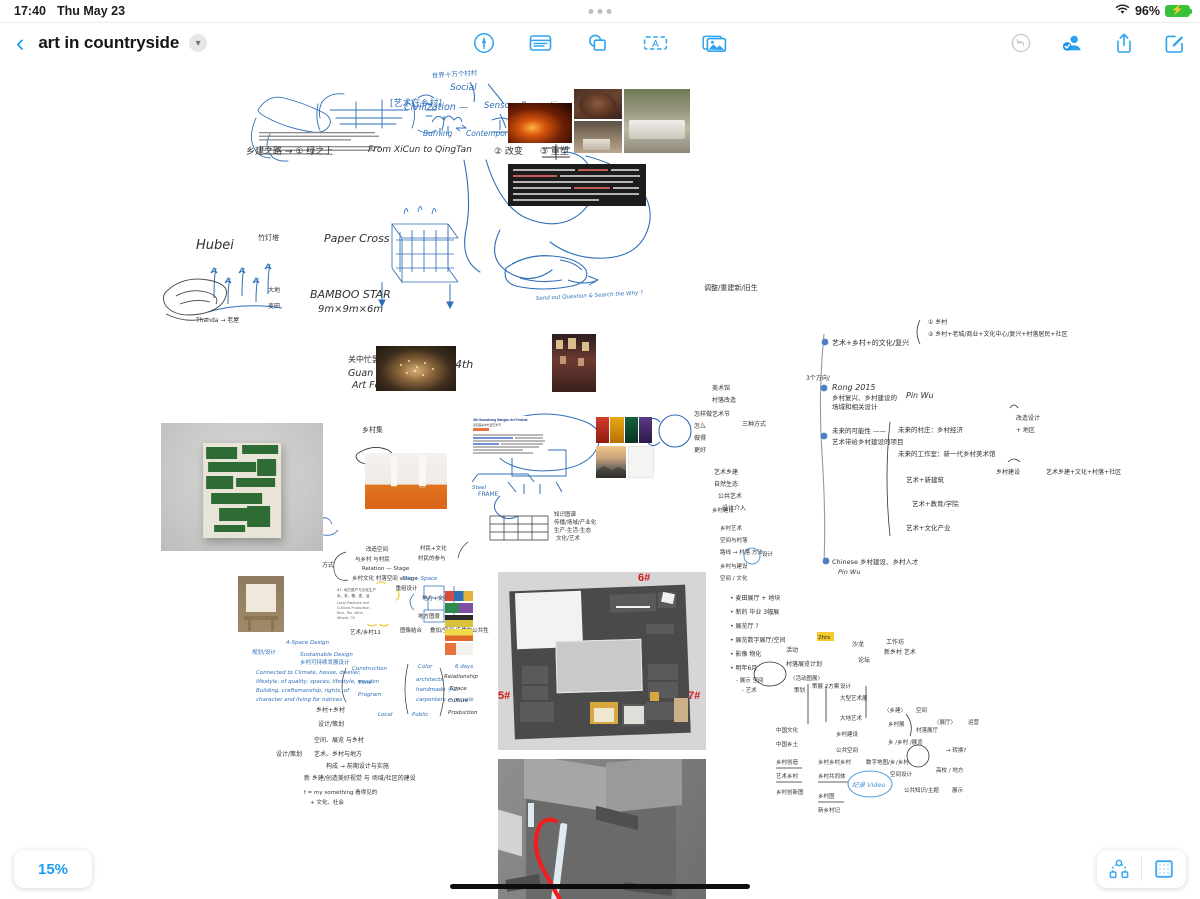 Image resolution: width=1200 pixels, height=899 pixels. What do you see at coordinates (931, 429) in the screenshot?
I see `svg-text: 未来的村庄：乡村经济` at bounding box center [931, 429].